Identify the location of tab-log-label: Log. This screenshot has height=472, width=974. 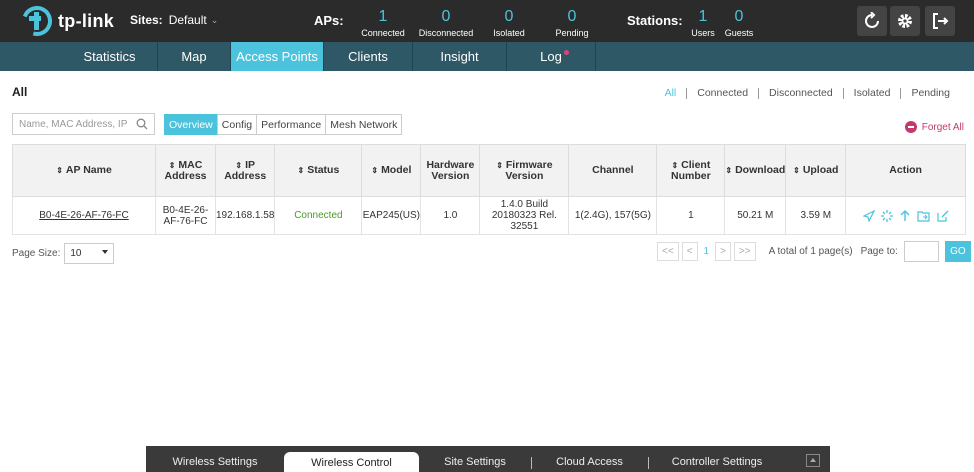
(551, 56).